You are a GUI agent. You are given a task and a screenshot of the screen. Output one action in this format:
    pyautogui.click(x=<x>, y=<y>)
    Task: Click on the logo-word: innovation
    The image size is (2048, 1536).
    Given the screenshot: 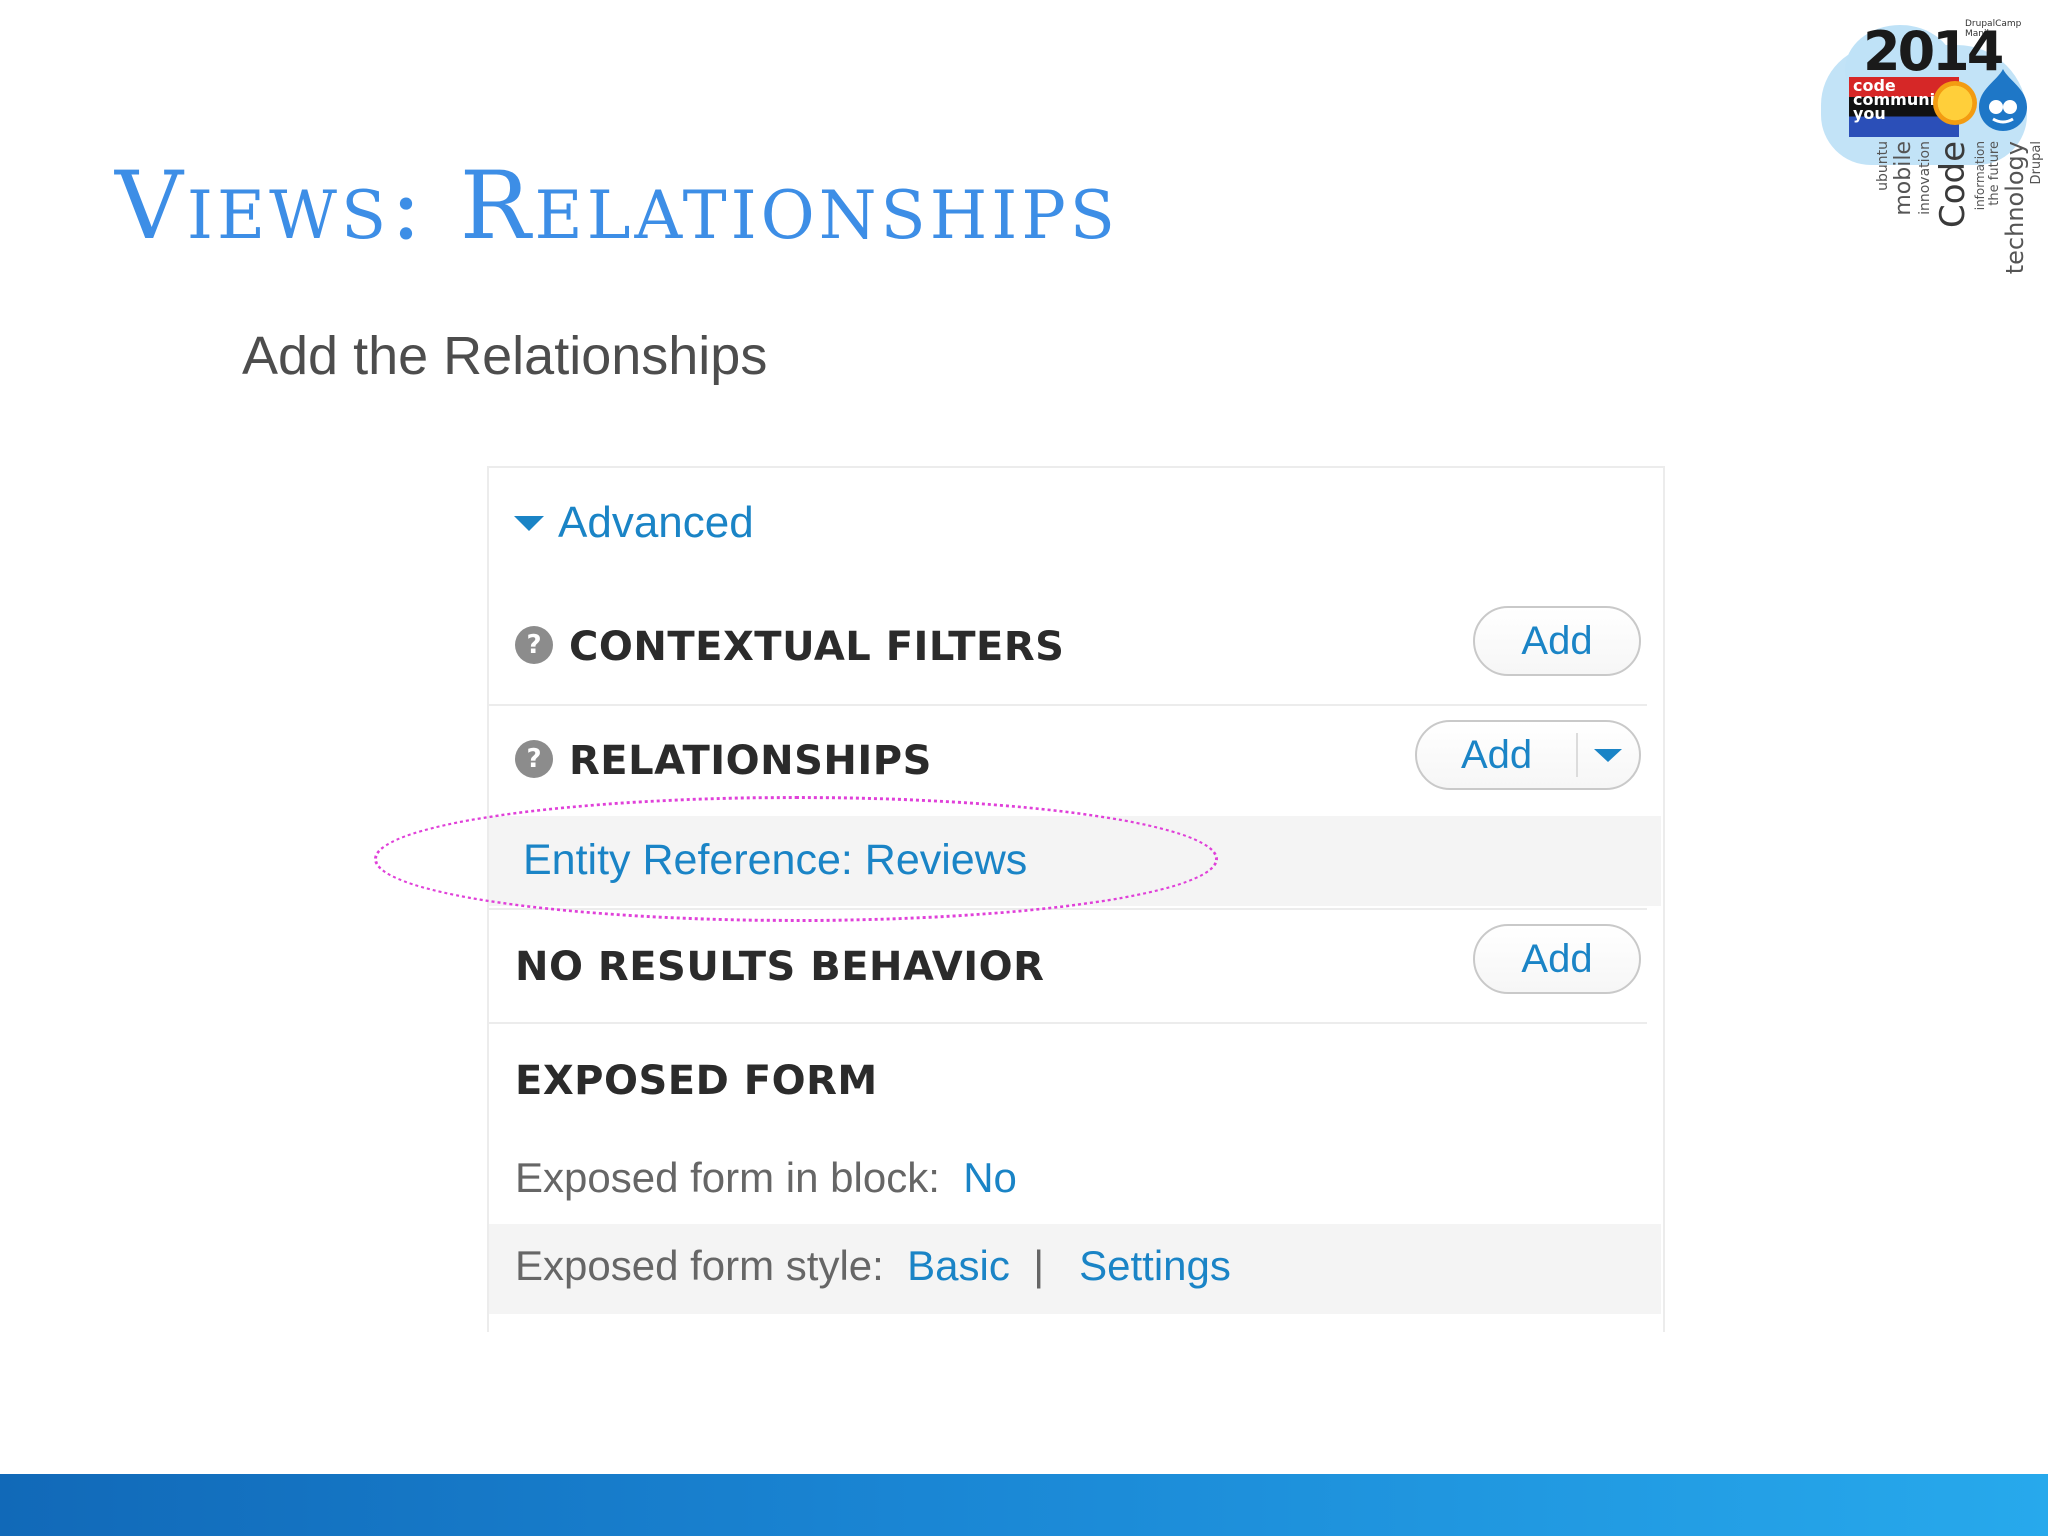 What is the action you would take?
    pyautogui.click(x=1925, y=178)
    